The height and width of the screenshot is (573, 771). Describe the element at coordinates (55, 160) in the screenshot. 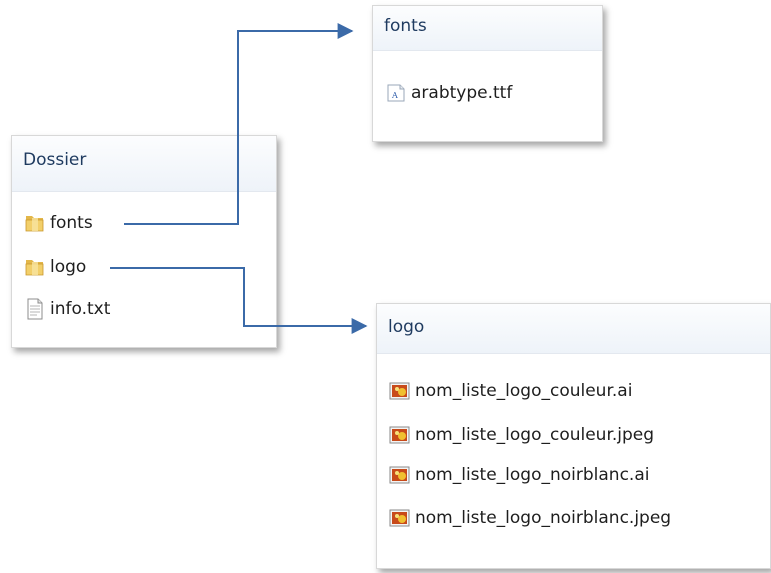

I see `dossier-title: Dossier` at that location.